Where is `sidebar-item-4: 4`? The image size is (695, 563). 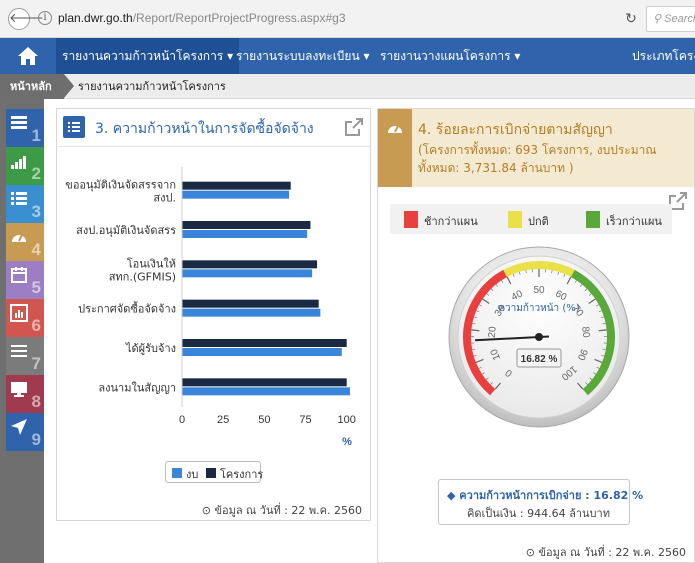 sidebar-item-4: 4 is located at coordinates (25, 242).